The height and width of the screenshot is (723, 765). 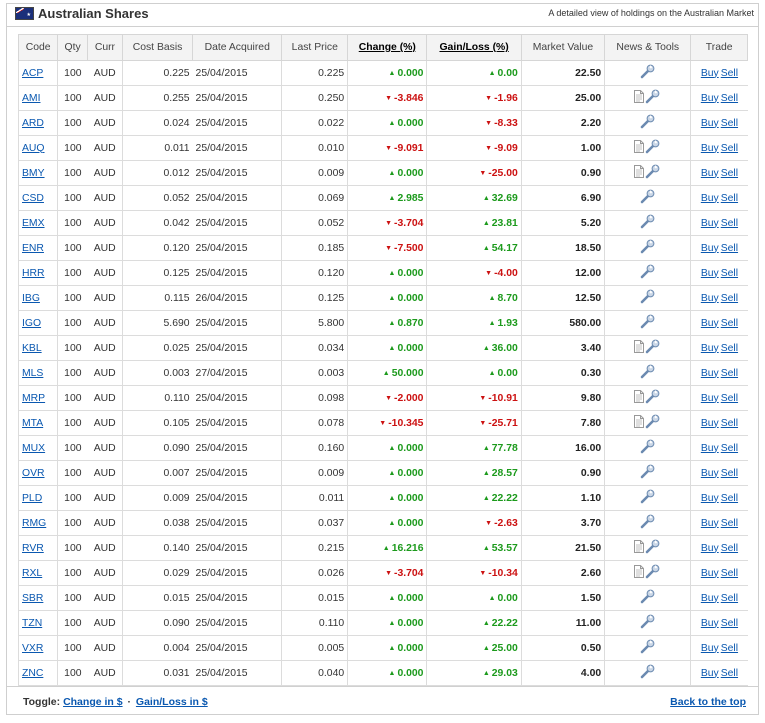 I want to click on stock-code-link: CSD, so click(x=33, y=198).